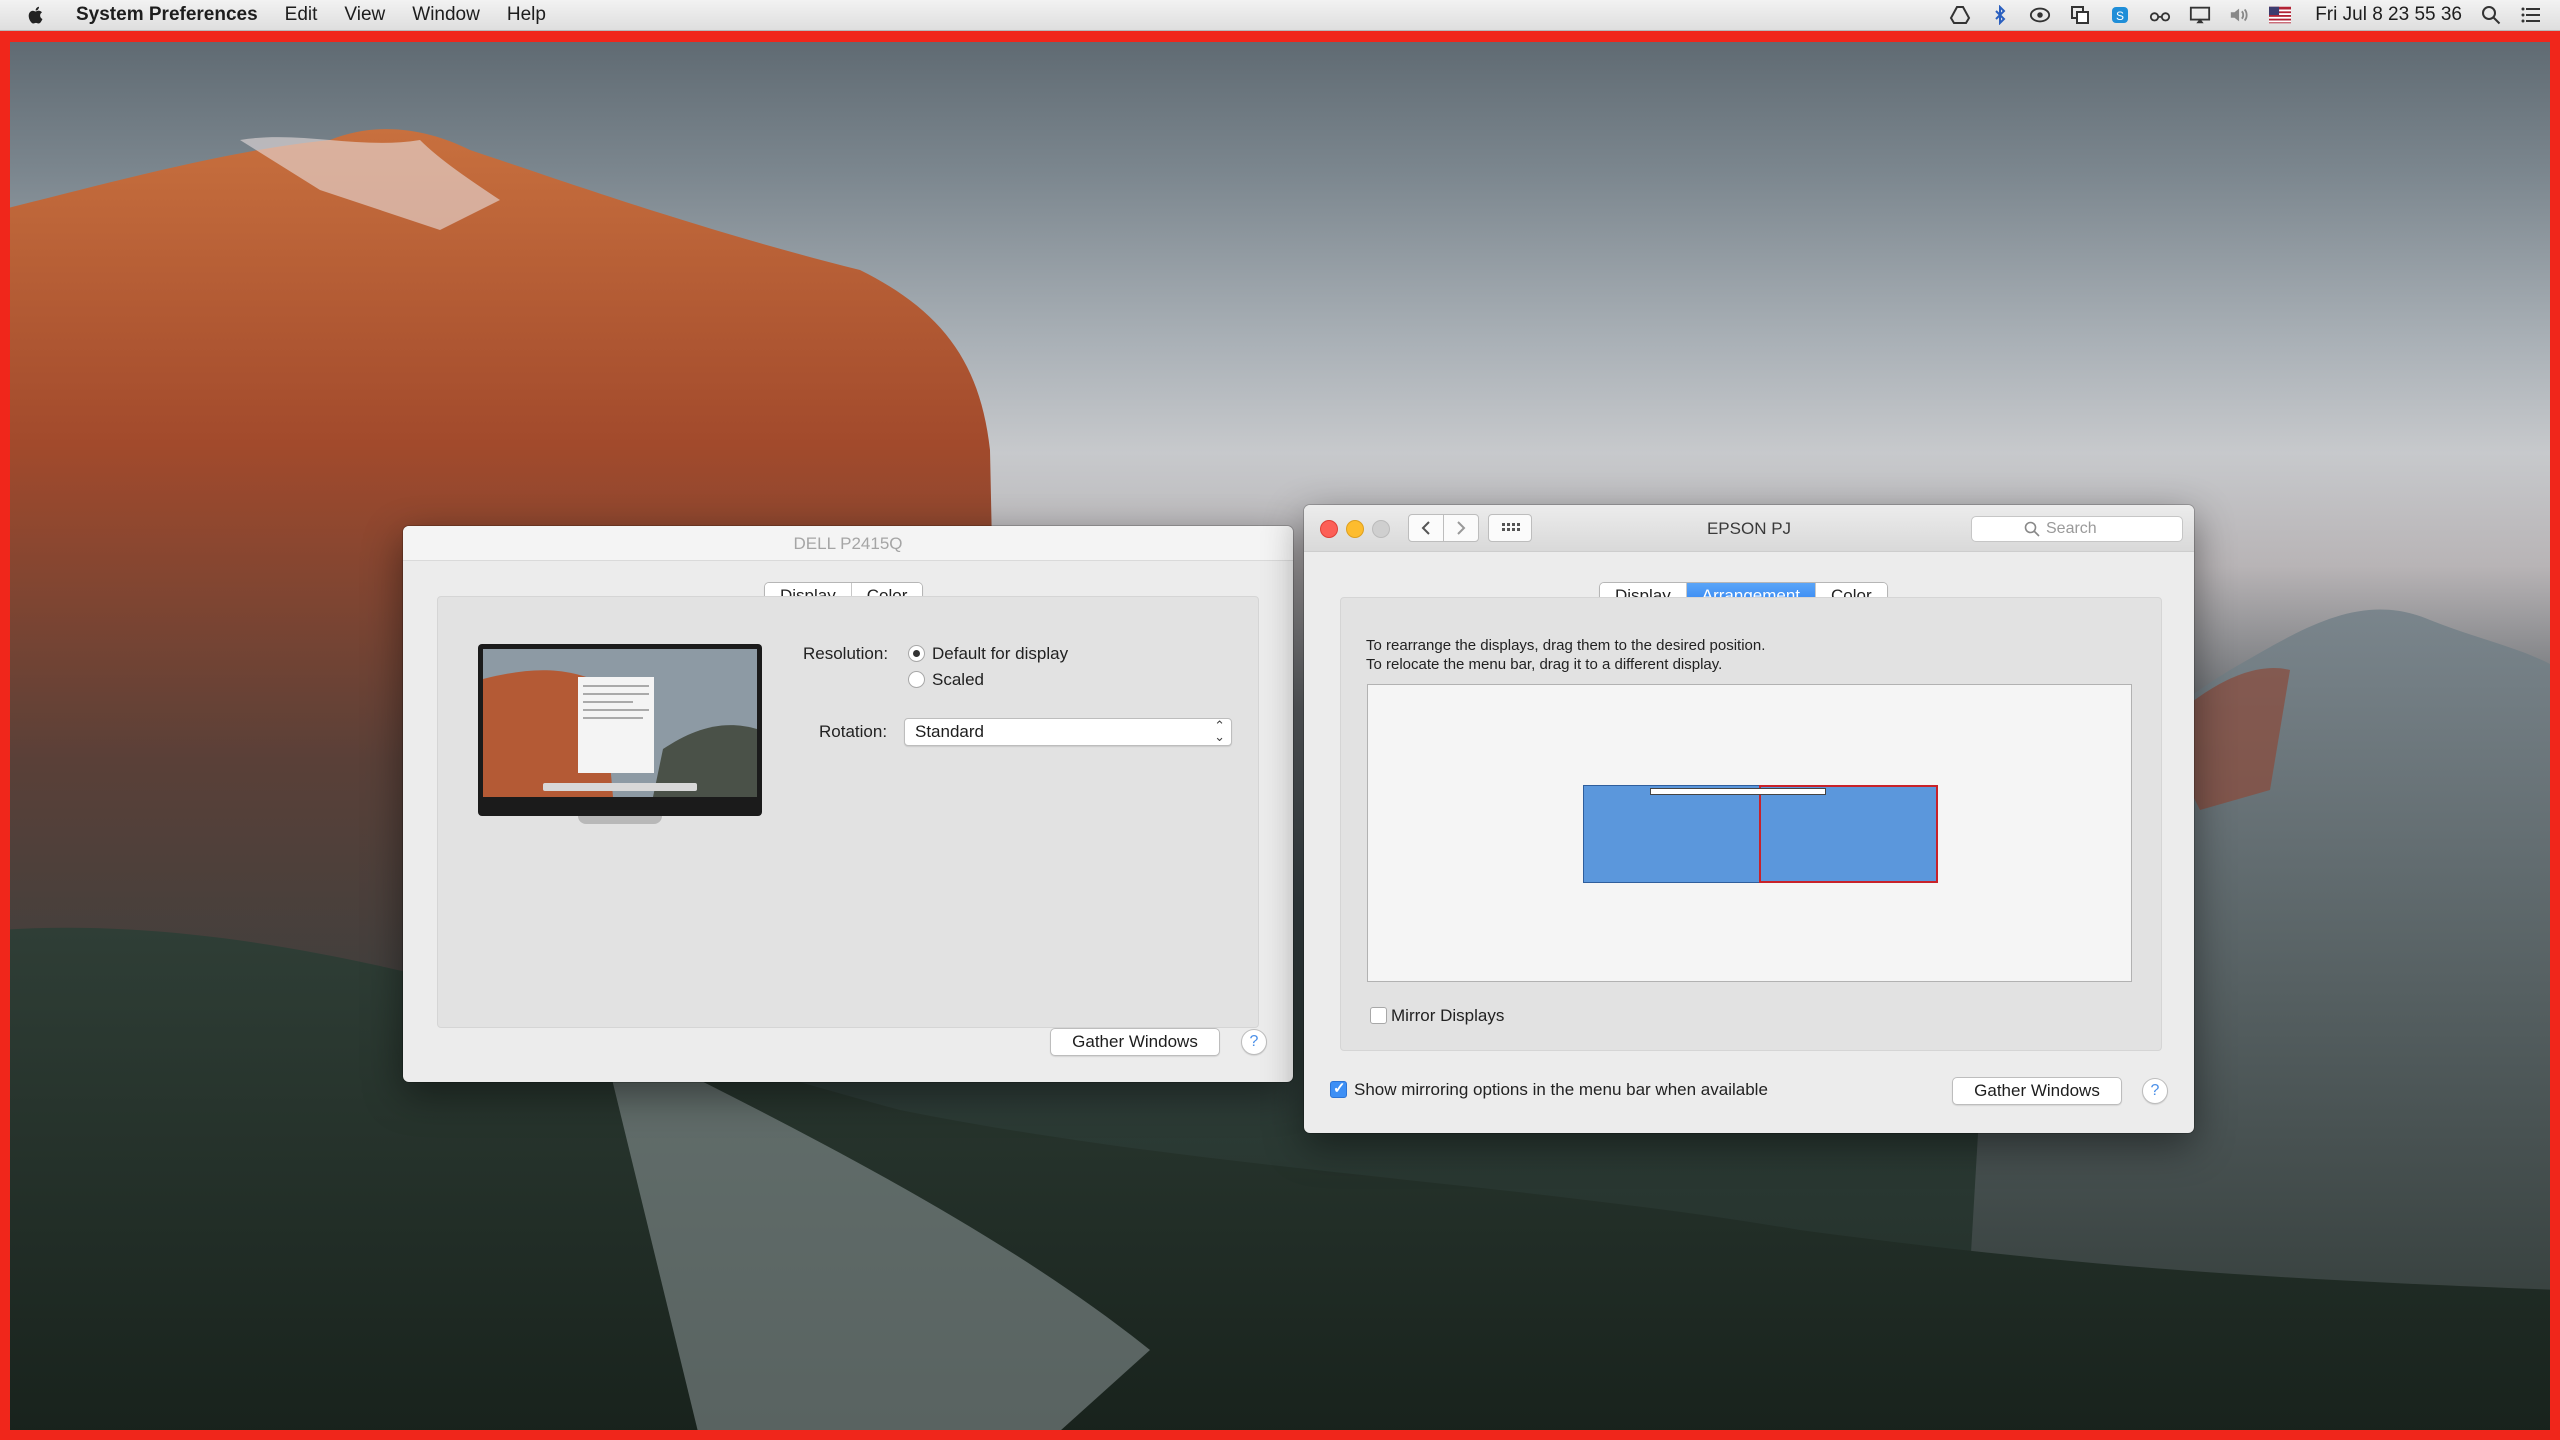 The image size is (2560, 1440). What do you see at coordinates (1738, 791) in the screenshot?
I see `menu-bar-indicator` at bounding box center [1738, 791].